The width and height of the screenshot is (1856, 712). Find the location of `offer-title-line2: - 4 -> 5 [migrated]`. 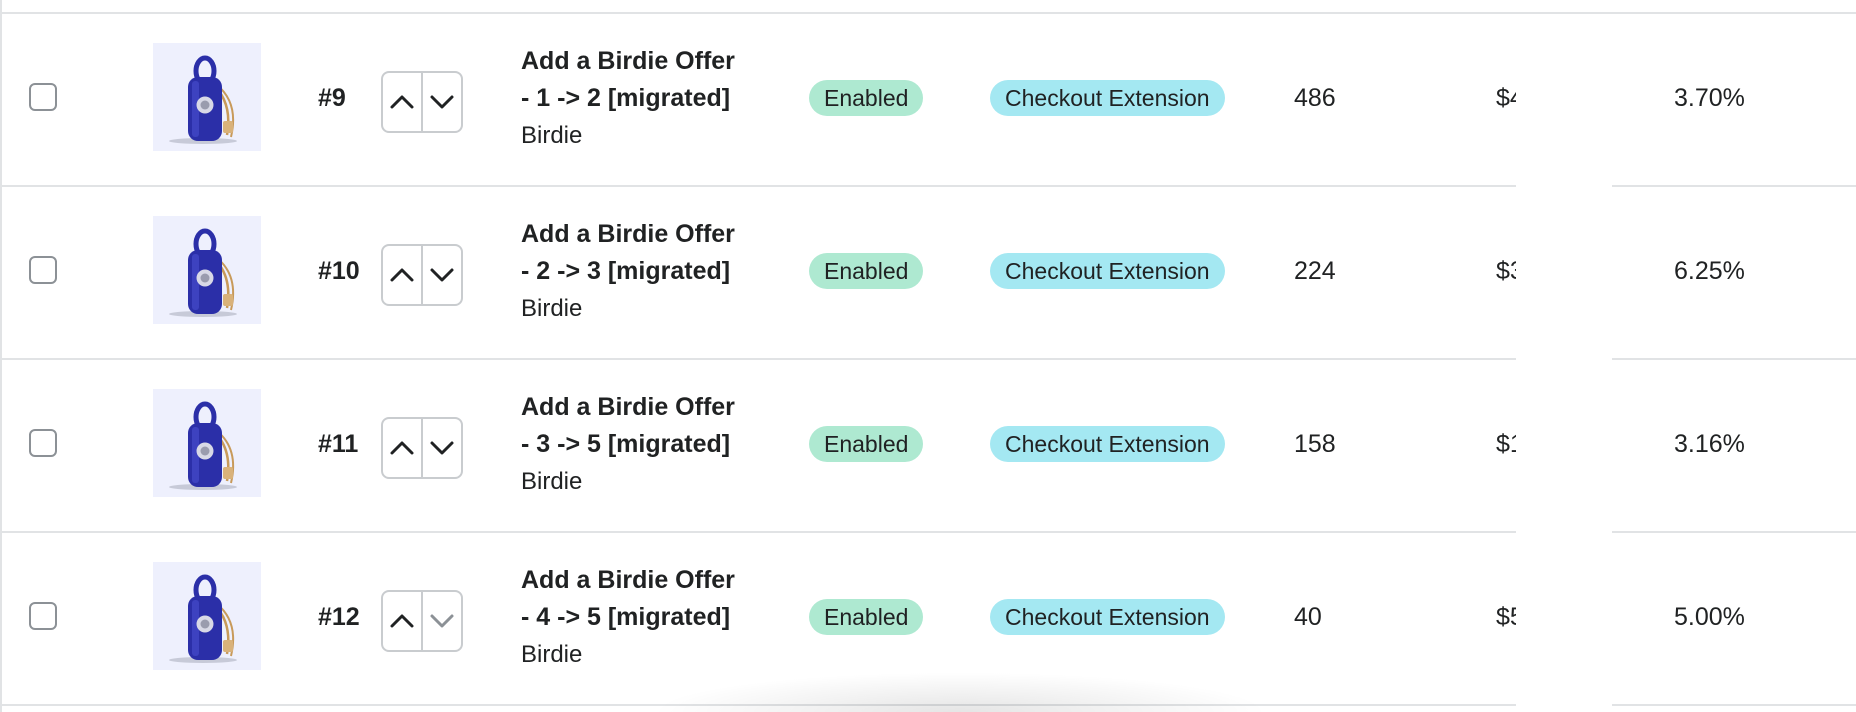

offer-title-line2: - 4 -> 5 [migrated] is located at coordinates (626, 617).